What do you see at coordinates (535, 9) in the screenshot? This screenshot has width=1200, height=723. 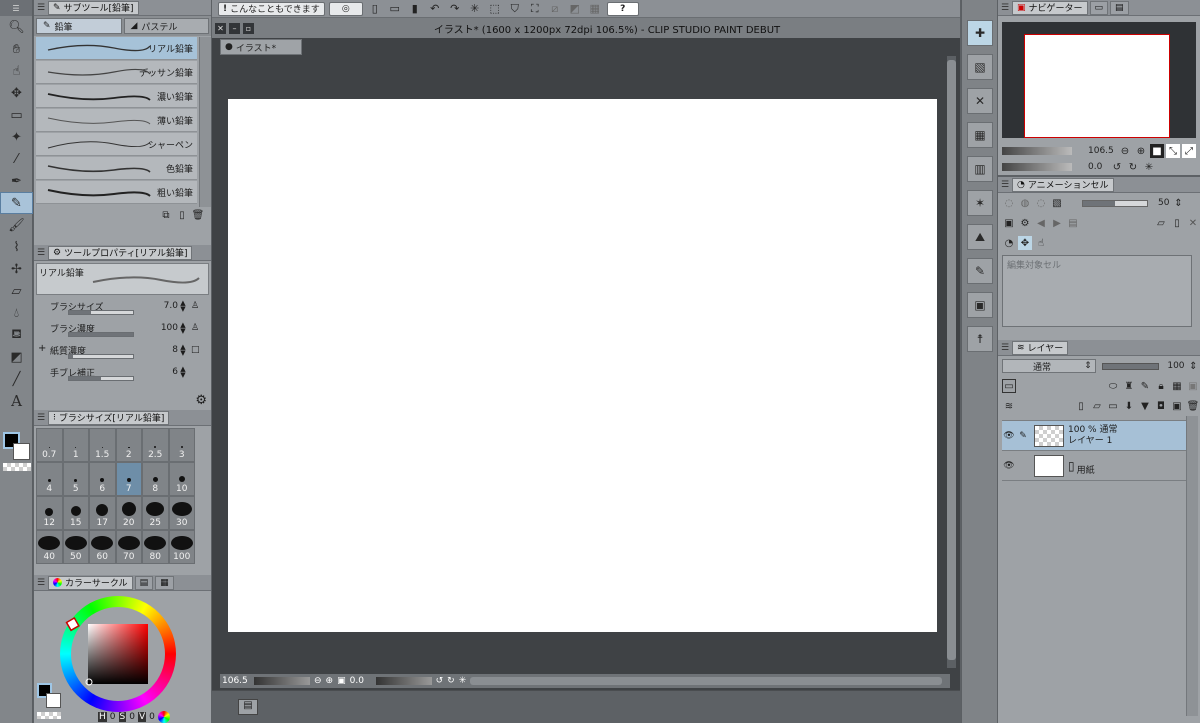 I see `transform-icon: ⛶` at bounding box center [535, 9].